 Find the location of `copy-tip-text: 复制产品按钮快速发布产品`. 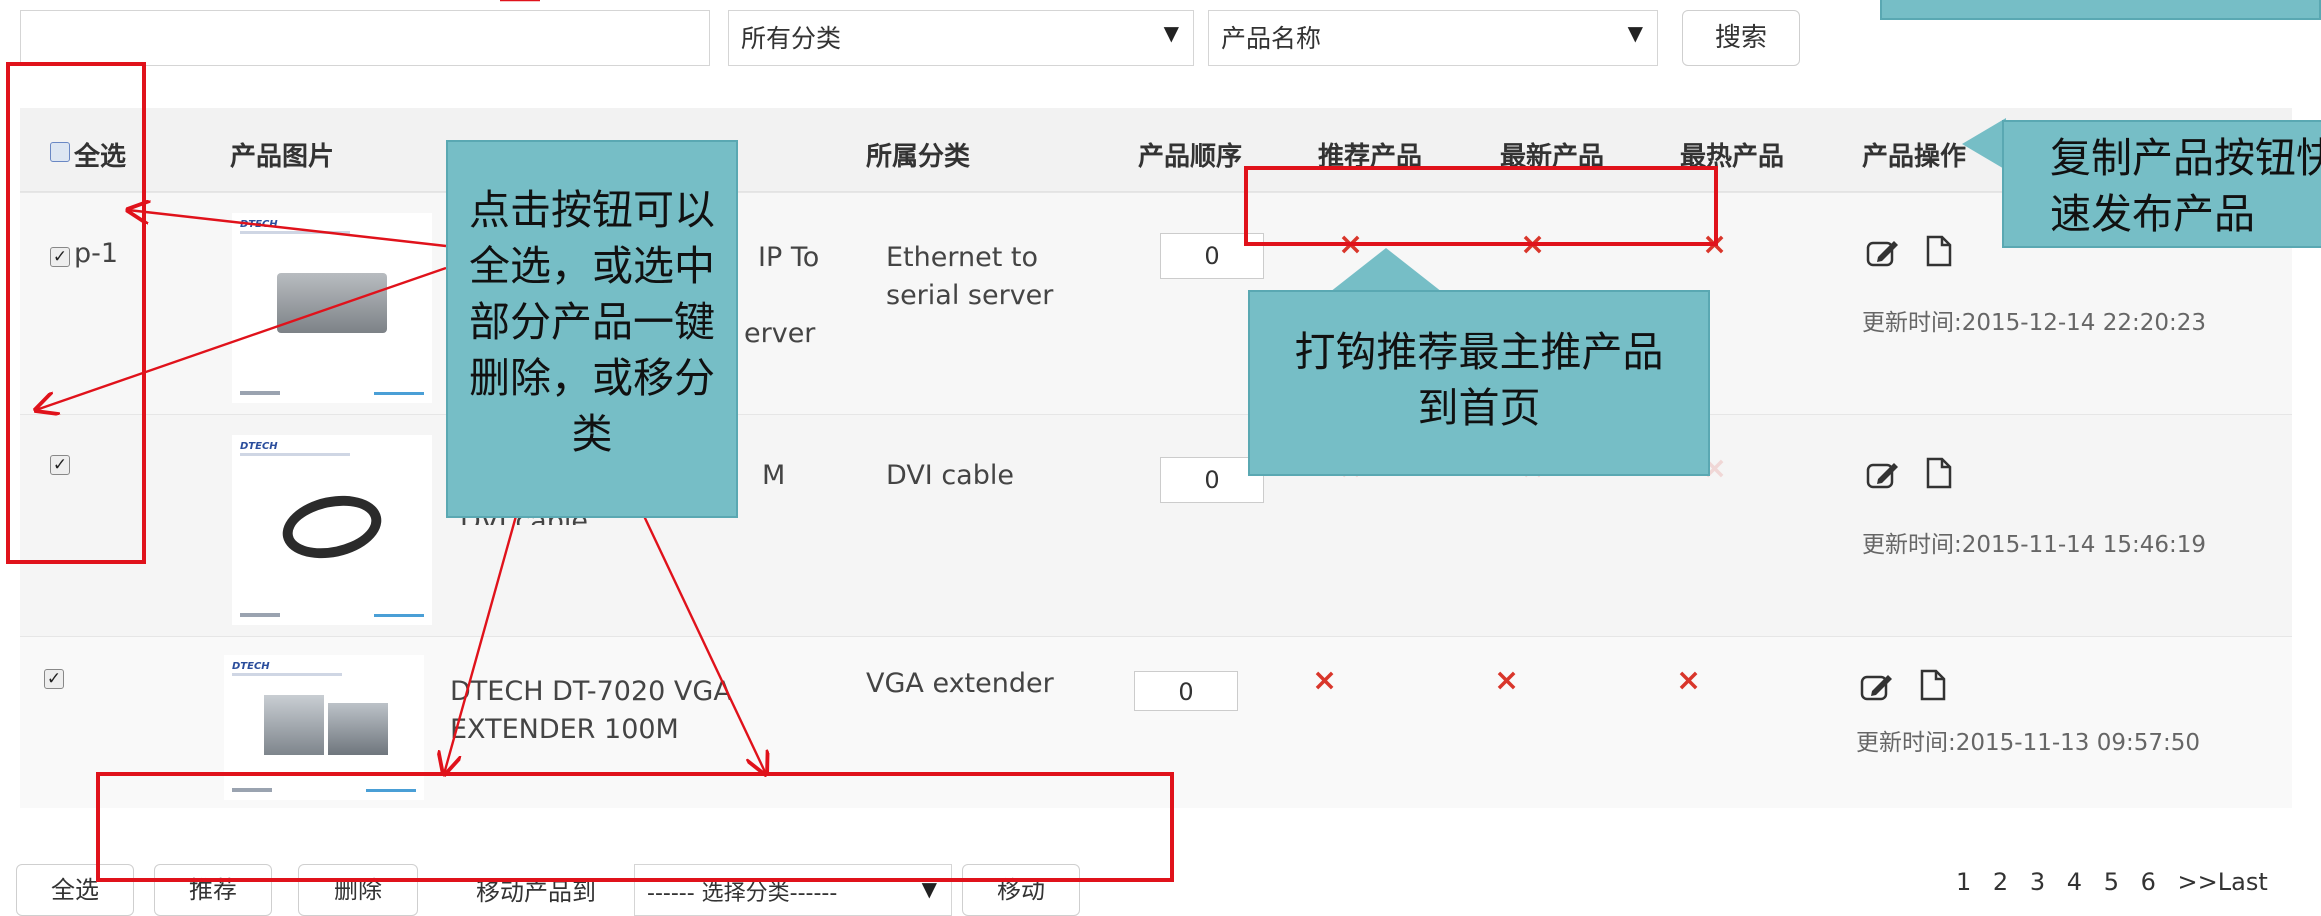

copy-tip-text: 复制产品按钮快速发布产品 is located at coordinates (2185, 186).